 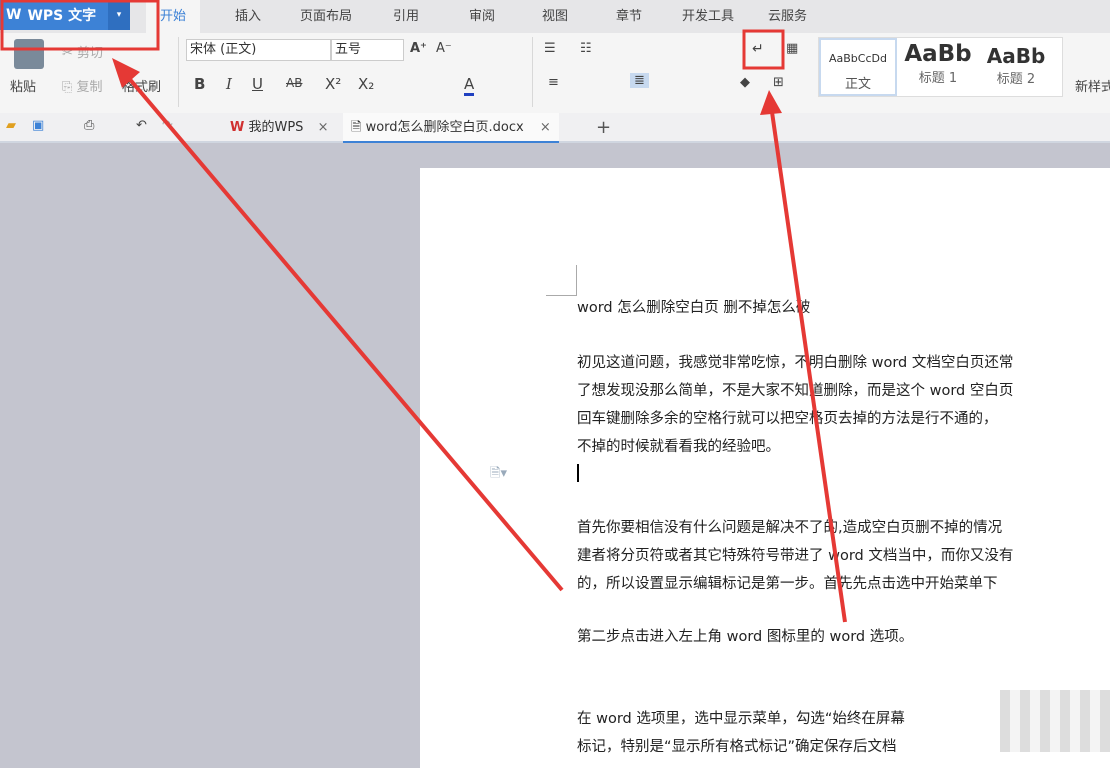 What do you see at coordinates (763, 49) in the screenshot?
I see `highlight-box-show-marks` at bounding box center [763, 49].